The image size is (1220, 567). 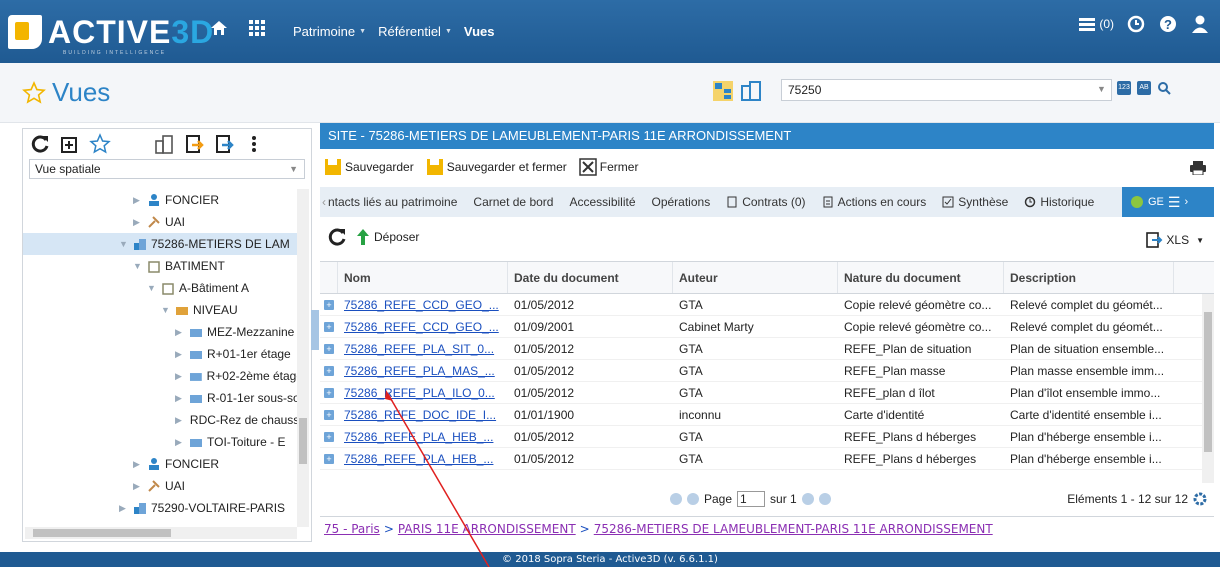 I want to click on collapse-panel-handle, so click(x=315, y=330).